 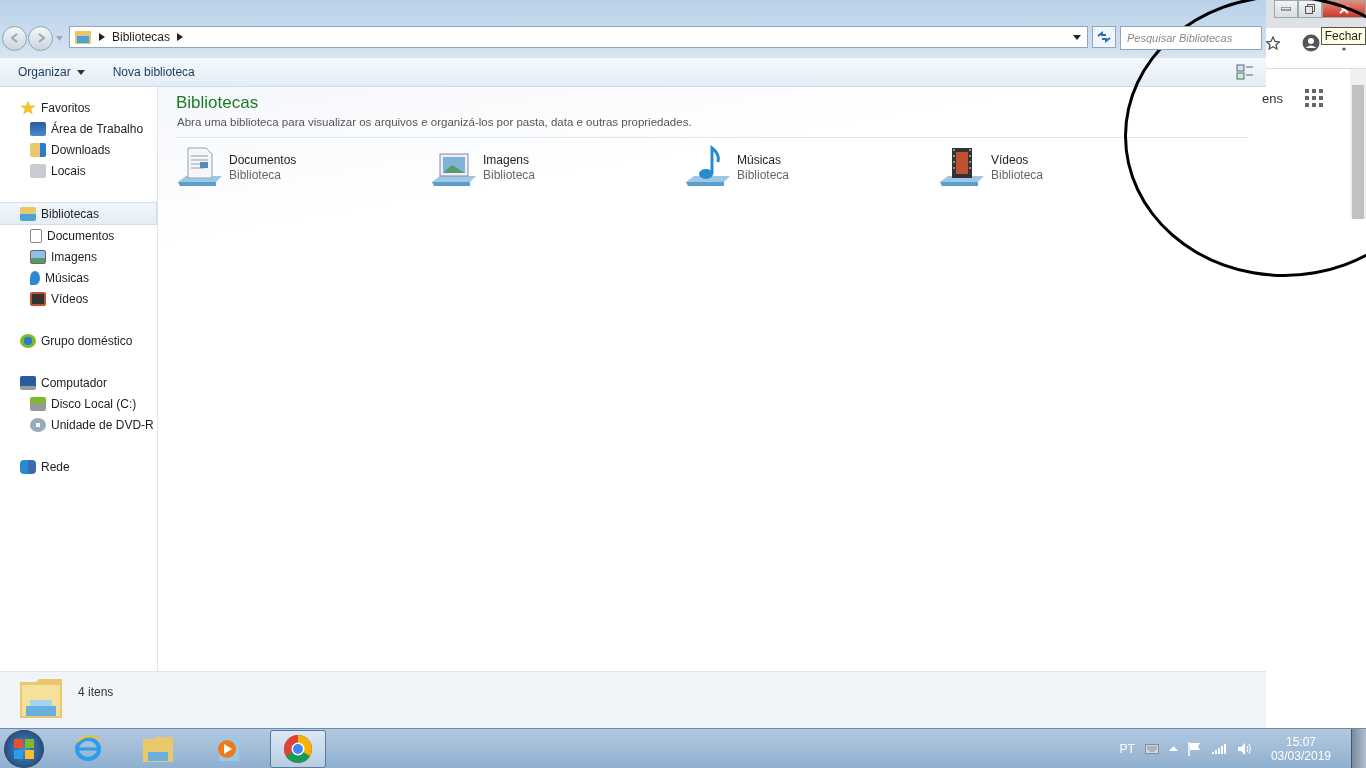 I want to click on signal-bars-icon, so click(x=1219, y=748).